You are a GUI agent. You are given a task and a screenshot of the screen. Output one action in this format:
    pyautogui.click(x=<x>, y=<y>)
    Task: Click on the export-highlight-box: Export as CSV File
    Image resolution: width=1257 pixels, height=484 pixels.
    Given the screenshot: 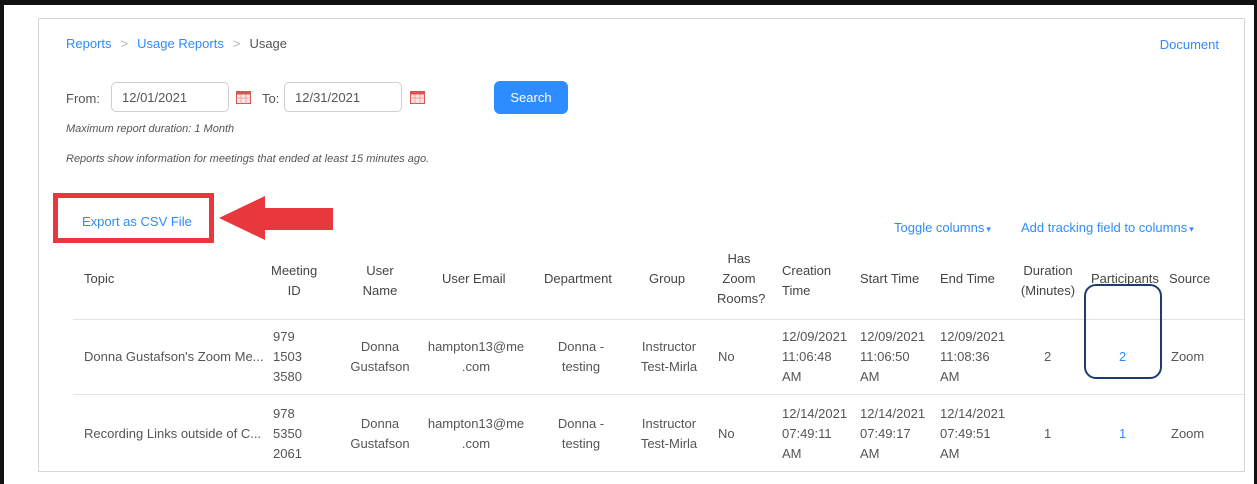 What is the action you would take?
    pyautogui.click(x=133, y=218)
    